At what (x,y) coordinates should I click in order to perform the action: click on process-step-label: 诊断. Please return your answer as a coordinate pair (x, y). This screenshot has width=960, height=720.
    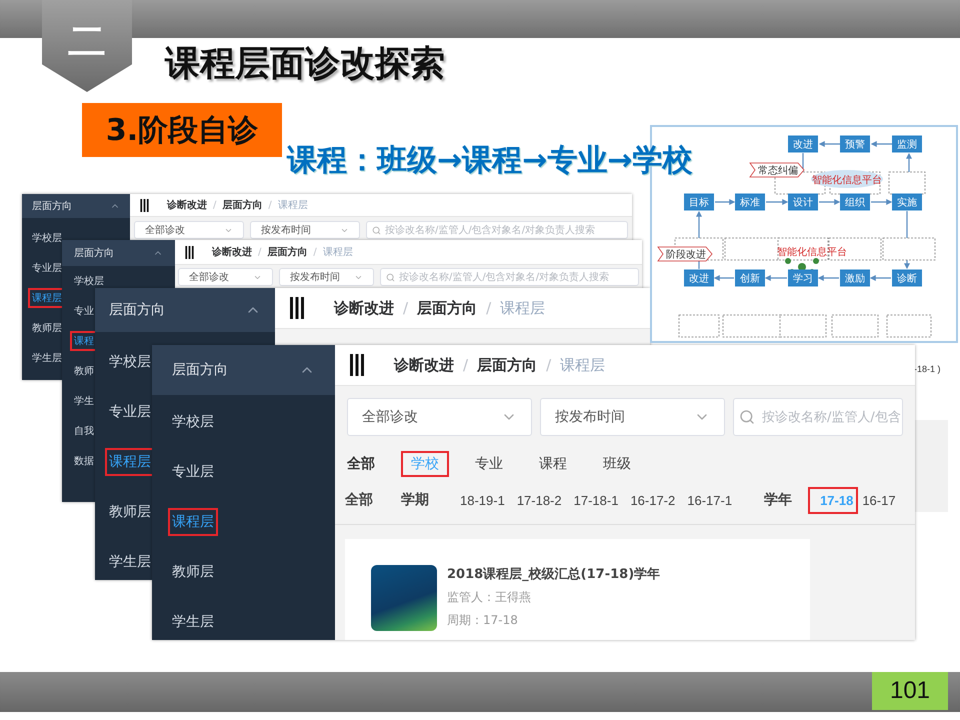
    Looking at the image, I should click on (907, 279).